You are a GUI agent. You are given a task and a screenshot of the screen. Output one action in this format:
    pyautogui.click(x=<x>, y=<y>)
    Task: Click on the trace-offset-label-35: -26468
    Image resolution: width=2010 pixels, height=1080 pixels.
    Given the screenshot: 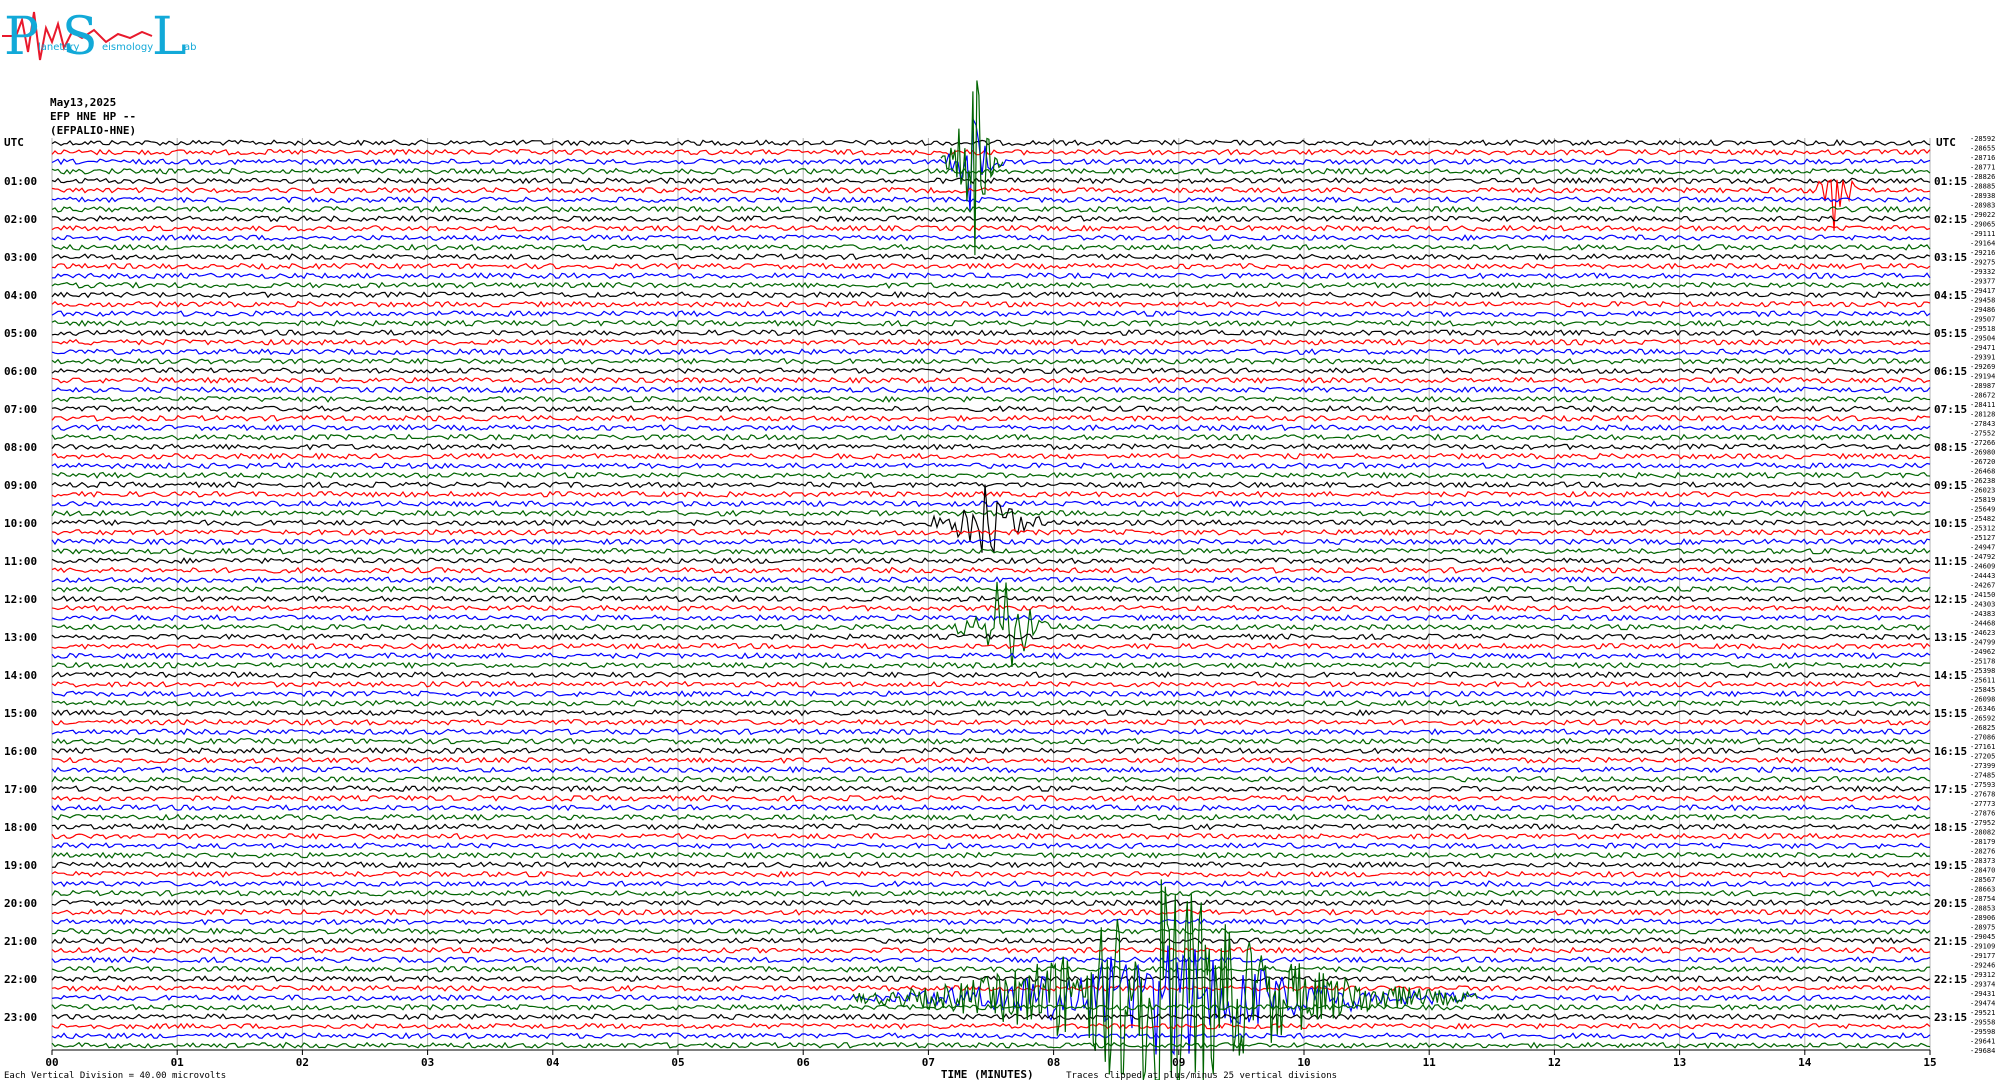 What is the action you would take?
    pyautogui.click(x=1982, y=472)
    